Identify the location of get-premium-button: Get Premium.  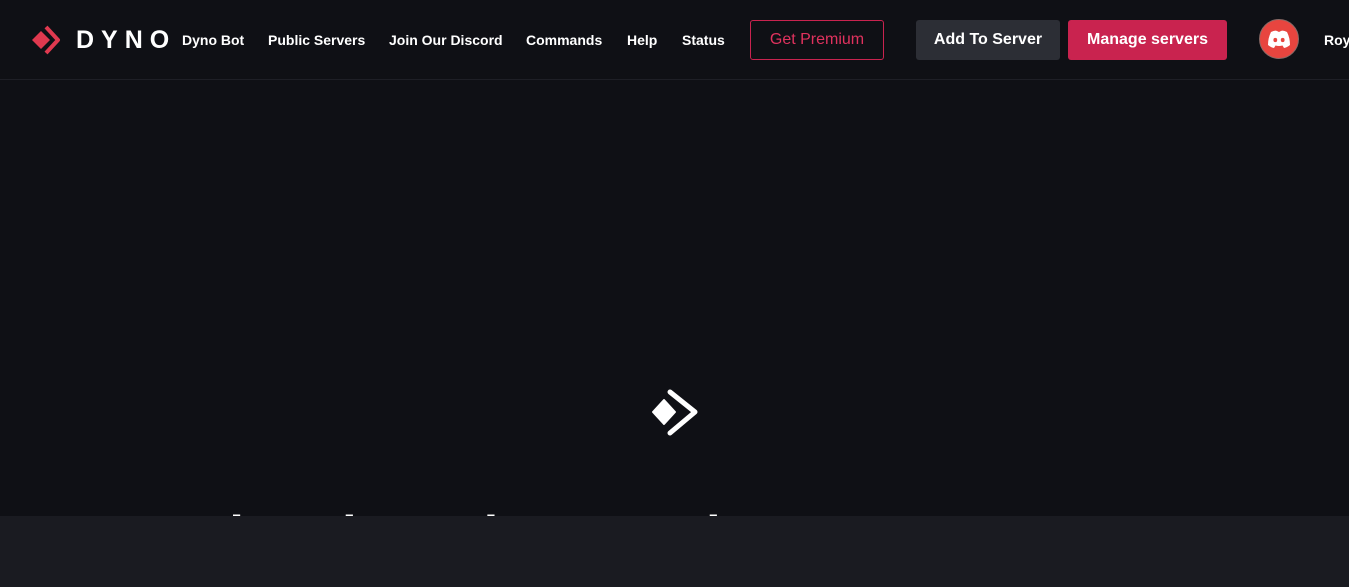
(817, 40).